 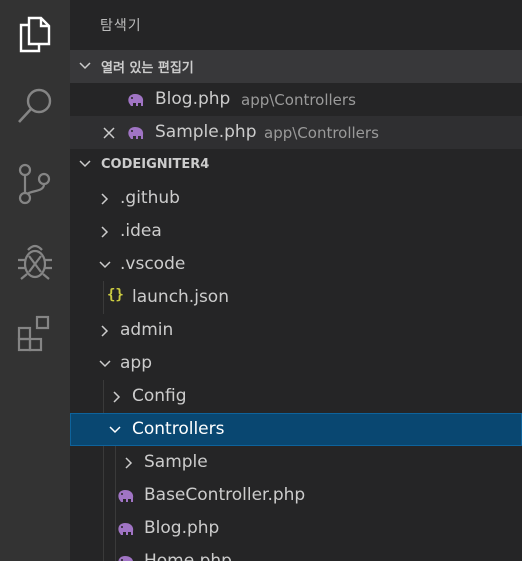 What do you see at coordinates (296, 164) in the screenshot?
I see `workspace-header: CODEIGNITER4` at bounding box center [296, 164].